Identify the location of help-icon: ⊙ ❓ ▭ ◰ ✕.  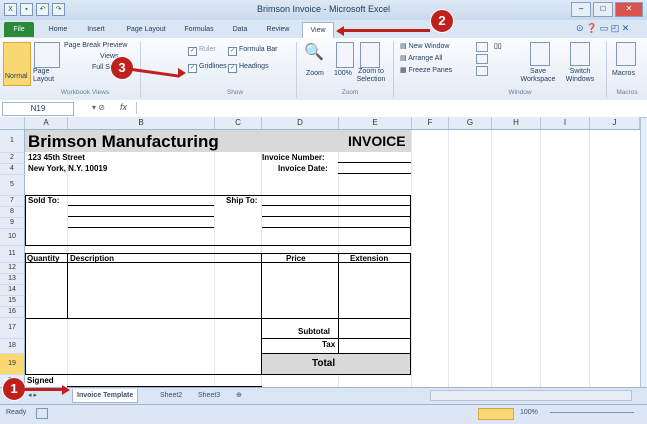
(602, 28).